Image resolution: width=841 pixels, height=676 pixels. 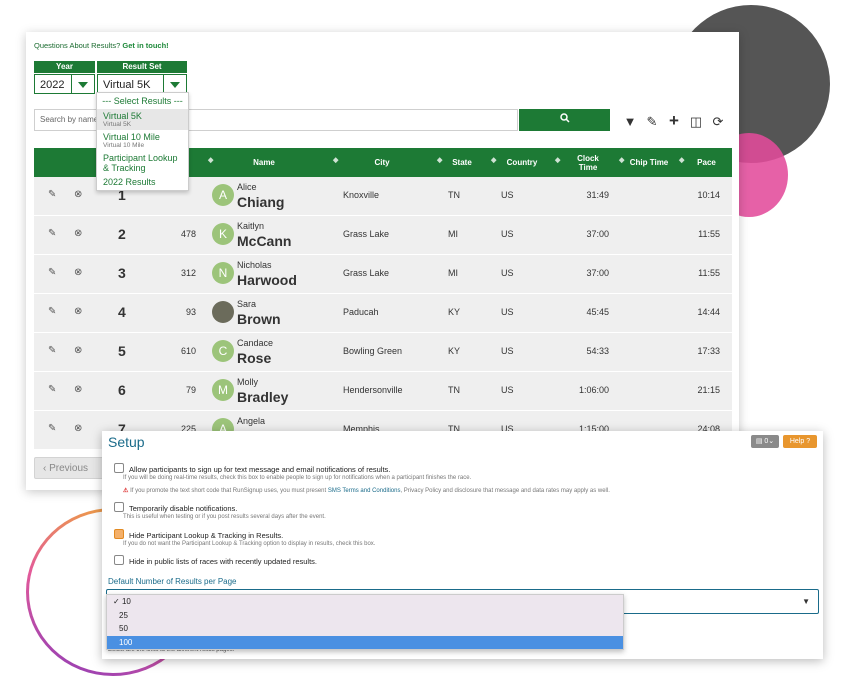 What do you see at coordinates (126, 442) in the screenshot?
I see `setup-title: Setup` at bounding box center [126, 442].